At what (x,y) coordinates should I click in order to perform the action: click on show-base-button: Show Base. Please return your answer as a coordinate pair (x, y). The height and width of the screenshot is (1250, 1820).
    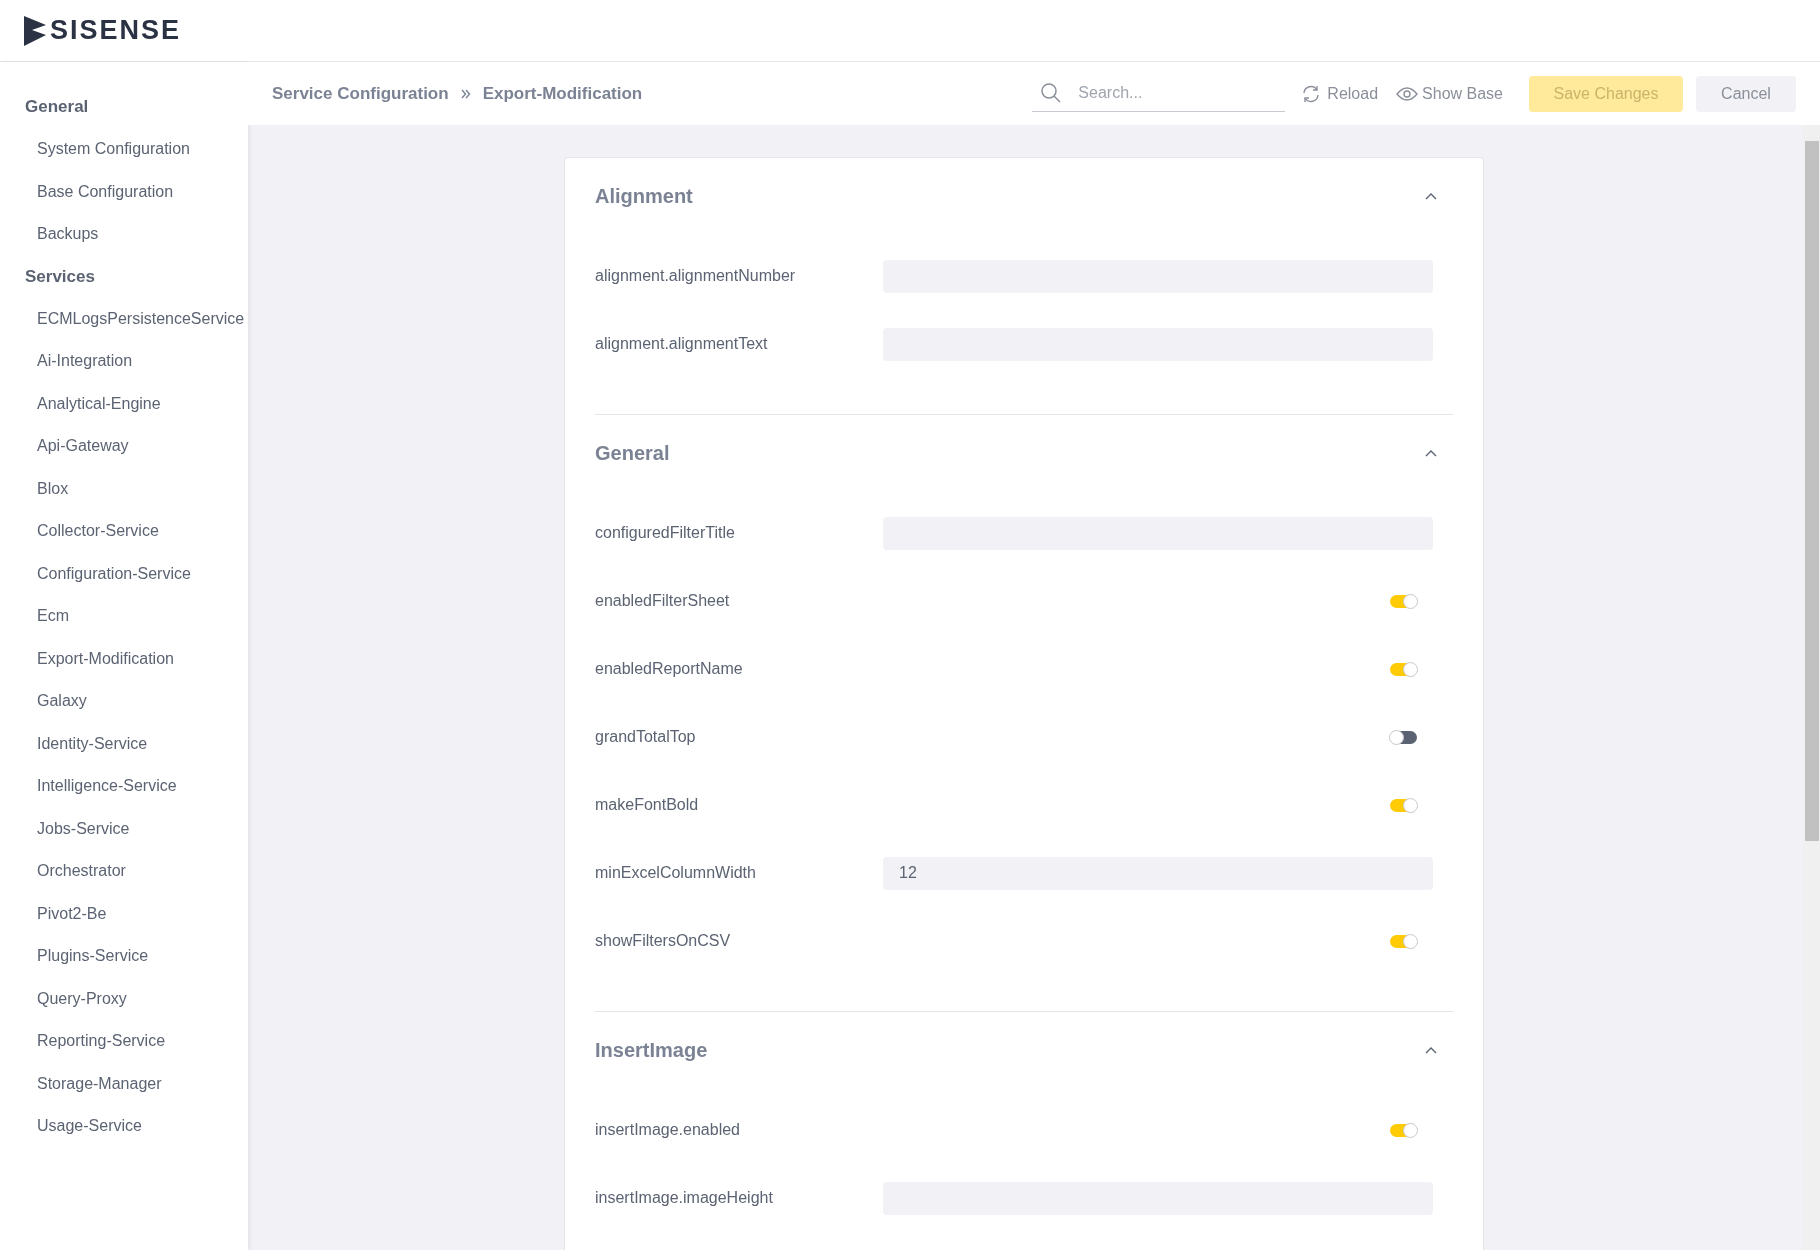
    Looking at the image, I should click on (1449, 93).